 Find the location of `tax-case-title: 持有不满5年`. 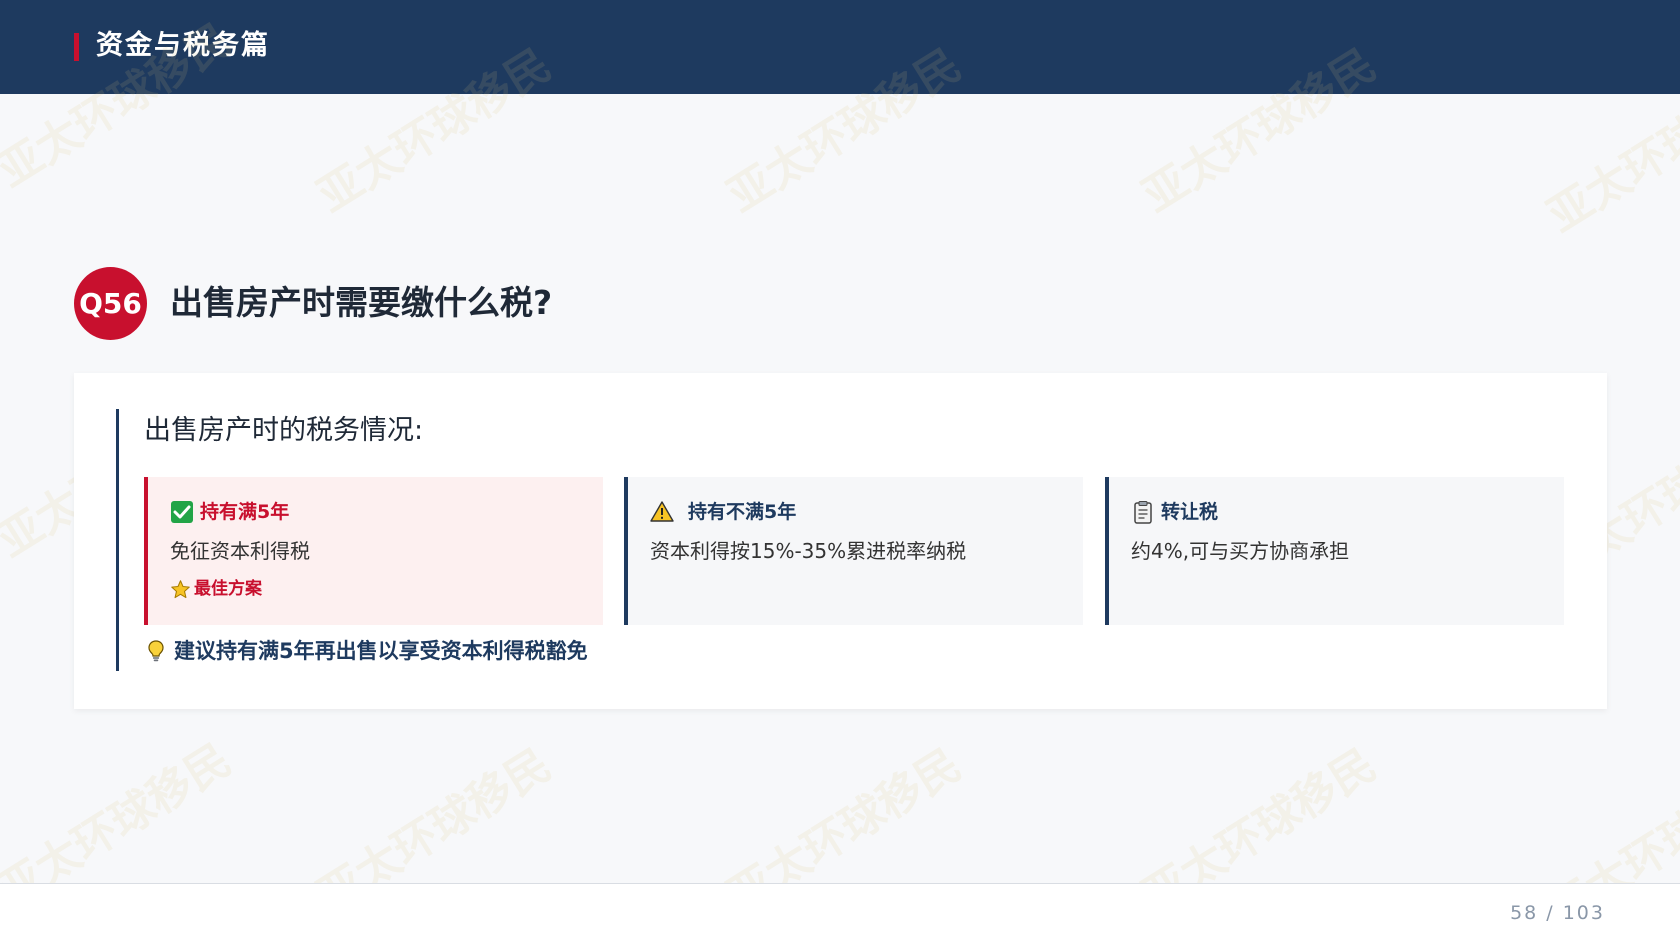

tax-case-title: 持有不满5年 is located at coordinates (742, 512).